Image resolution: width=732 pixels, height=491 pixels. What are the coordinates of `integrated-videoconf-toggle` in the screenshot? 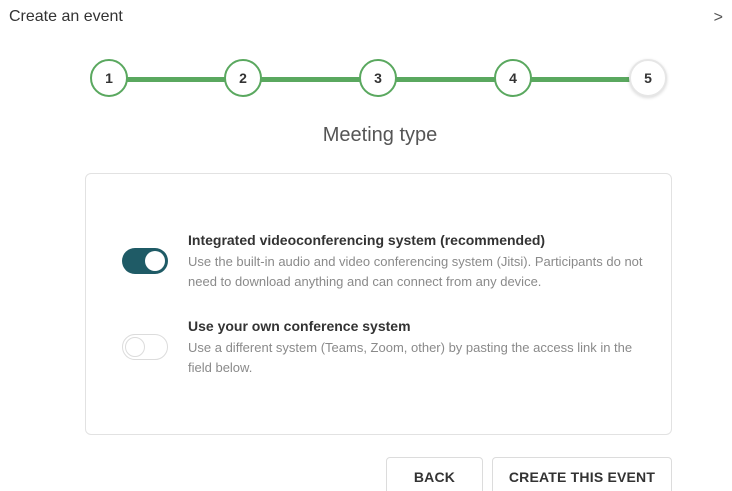 It's located at (145, 261).